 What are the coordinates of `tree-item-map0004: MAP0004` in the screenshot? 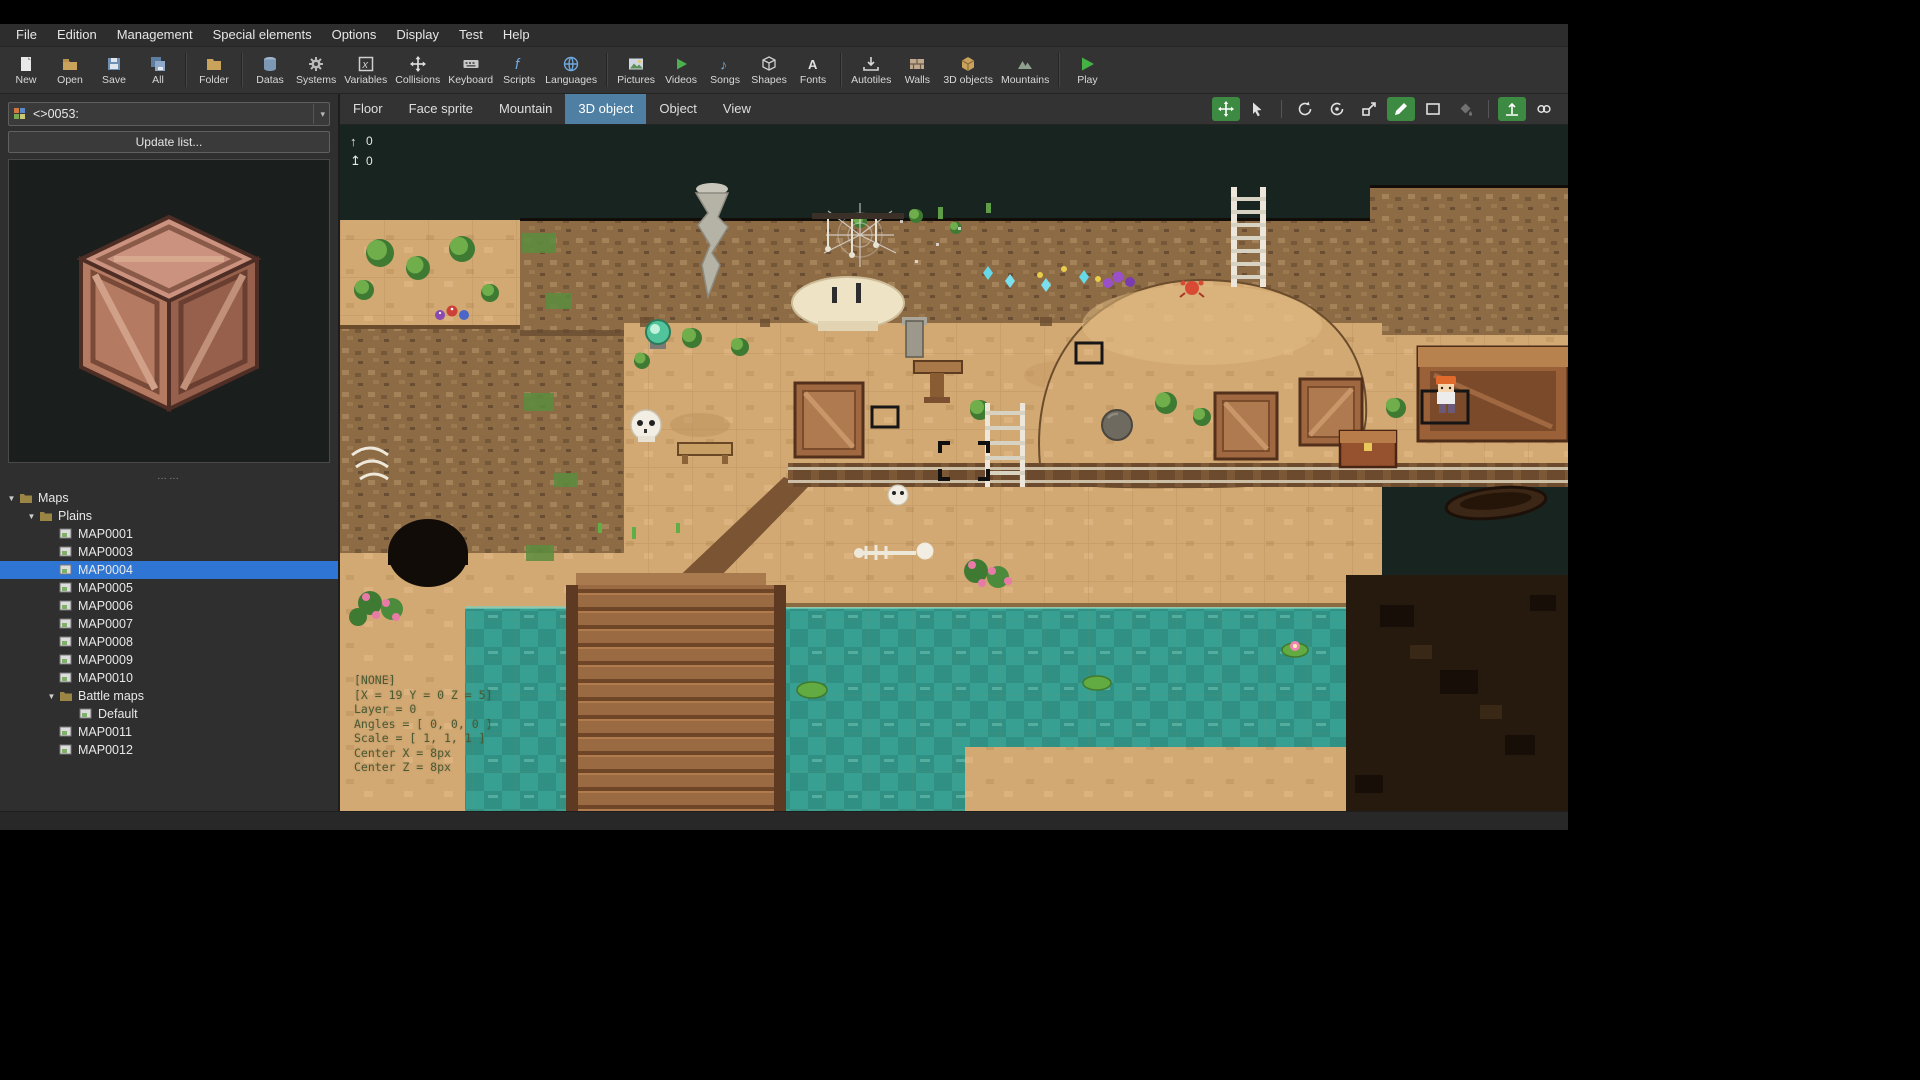 It's located at (169, 570).